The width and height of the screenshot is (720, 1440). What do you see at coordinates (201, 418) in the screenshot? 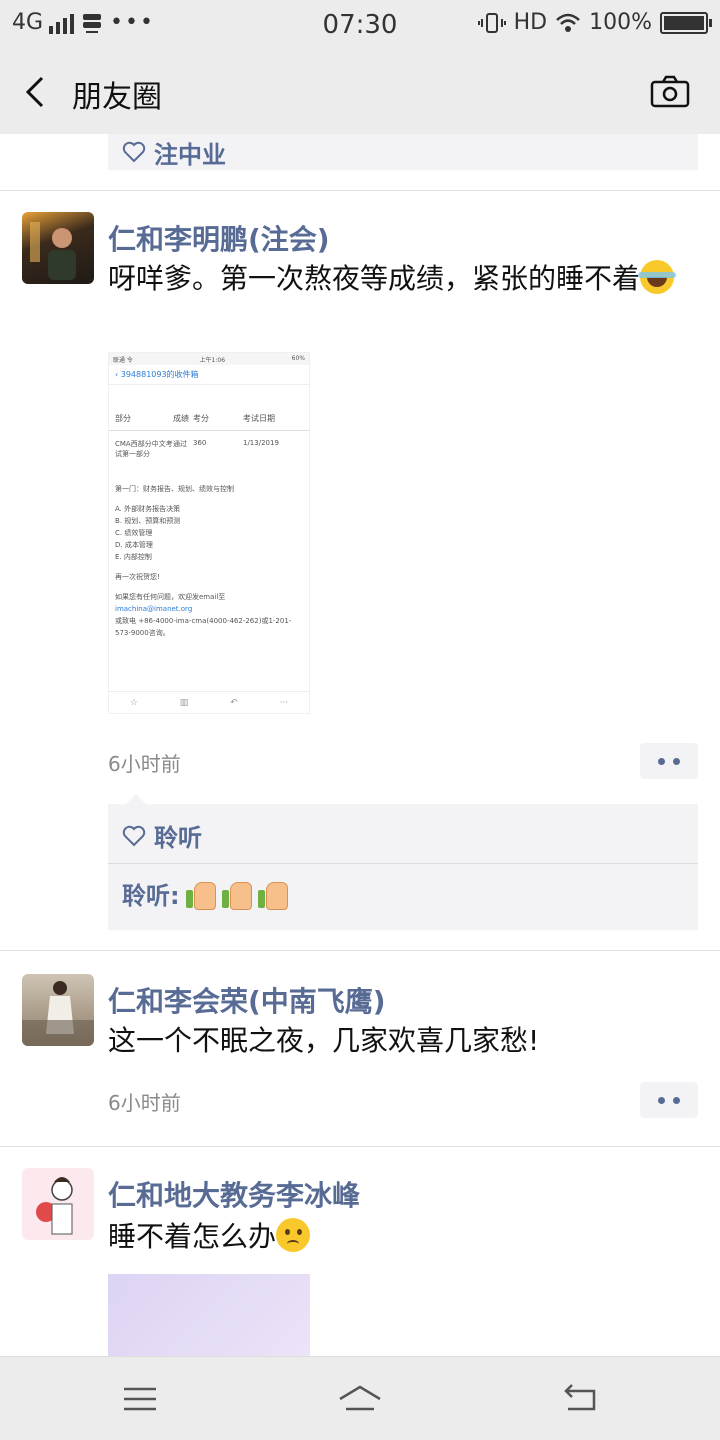
I see `image-header-cell: 考分` at bounding box center [201, 418].